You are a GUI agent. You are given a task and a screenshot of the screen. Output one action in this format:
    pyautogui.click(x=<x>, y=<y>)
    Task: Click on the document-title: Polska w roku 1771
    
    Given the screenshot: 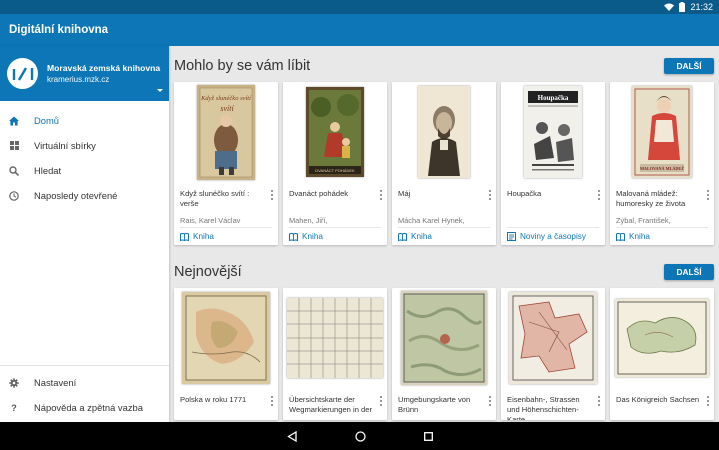 What is the action you would take?
    pyautogui.click(x=213, y=399)
    